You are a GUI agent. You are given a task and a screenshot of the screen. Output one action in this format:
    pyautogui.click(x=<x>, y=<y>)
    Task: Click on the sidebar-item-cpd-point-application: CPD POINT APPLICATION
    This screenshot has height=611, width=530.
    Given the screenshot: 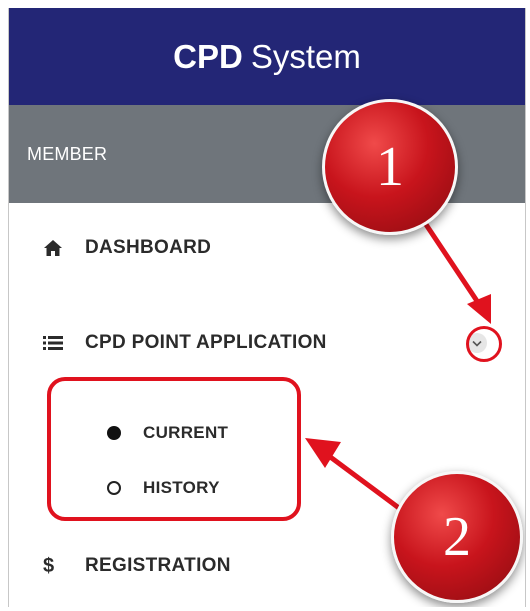 What is the action you would take?
    pyautogui.click(x=267, y=343)
    